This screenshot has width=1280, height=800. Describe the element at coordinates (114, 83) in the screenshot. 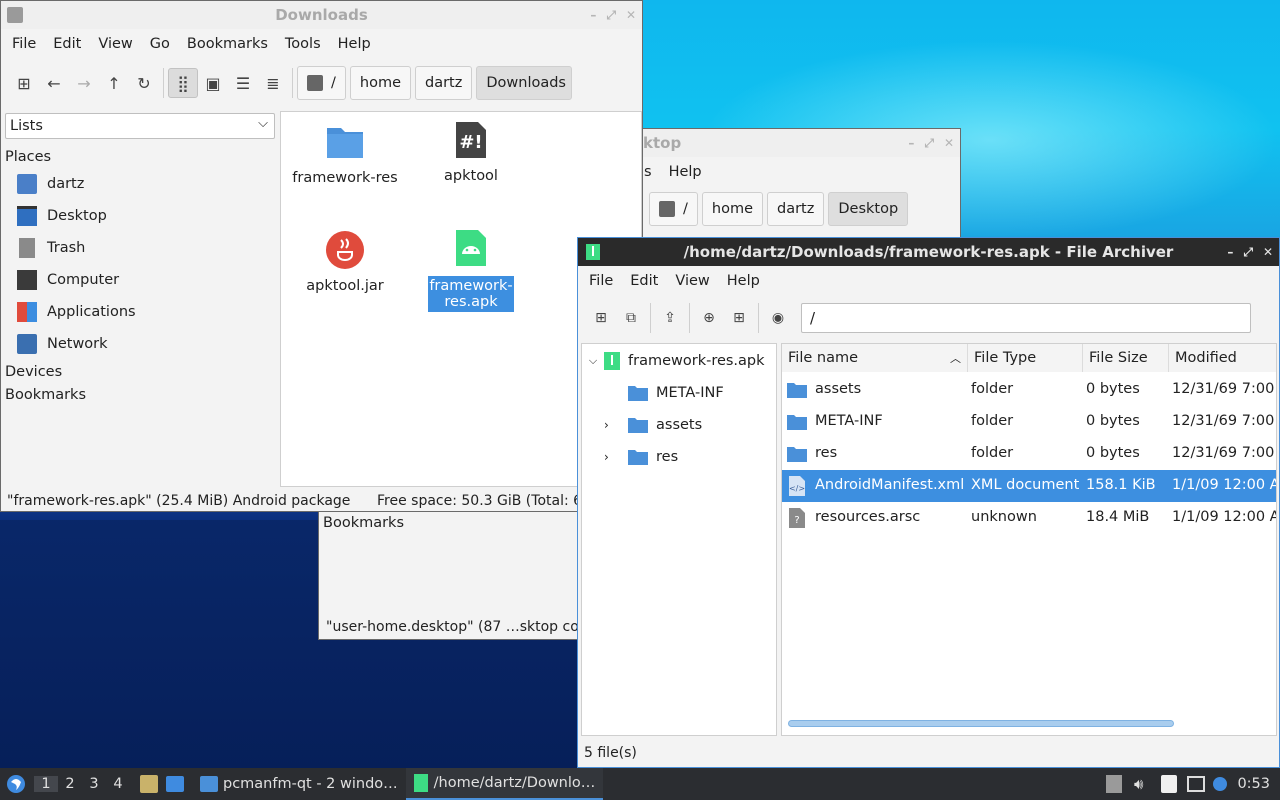

I see `up-arrow-icon: ↑` at that location.